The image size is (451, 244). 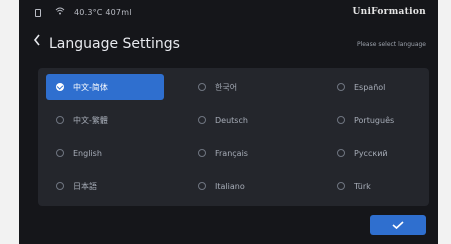 I want to click on temperature-readout: 40.3°C 407ml, so click(x=103, y=12).